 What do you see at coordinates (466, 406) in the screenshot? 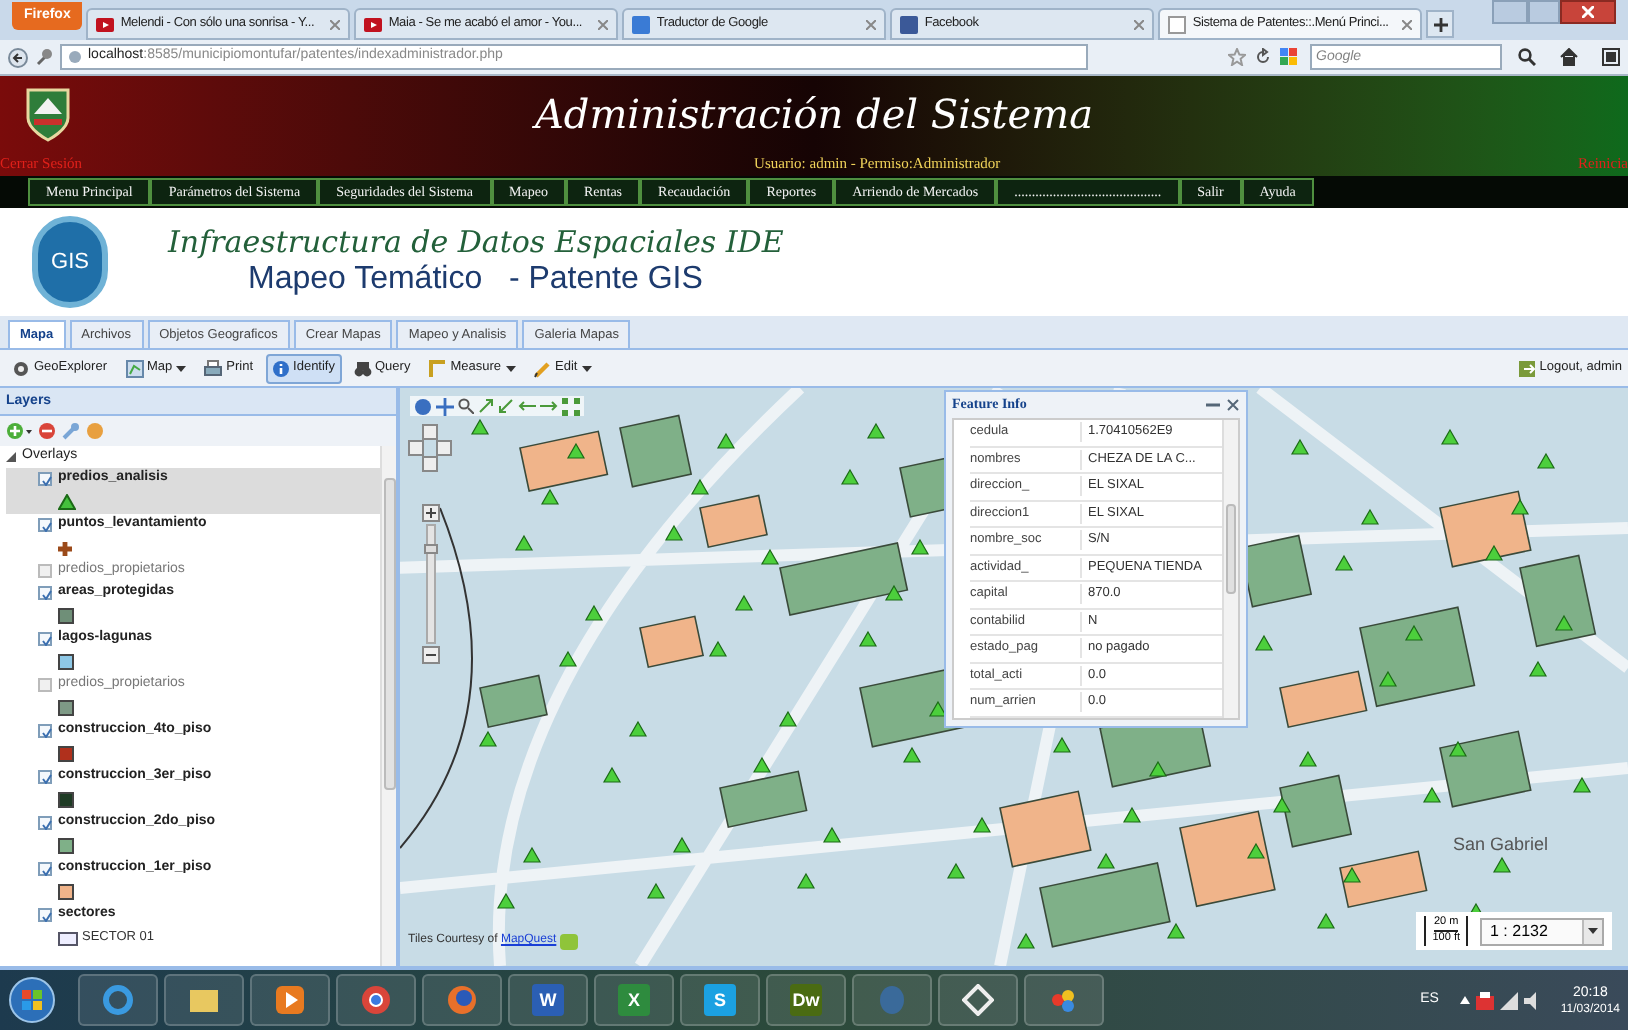
I see `zoom-icon` at bounding box center [466, 406].